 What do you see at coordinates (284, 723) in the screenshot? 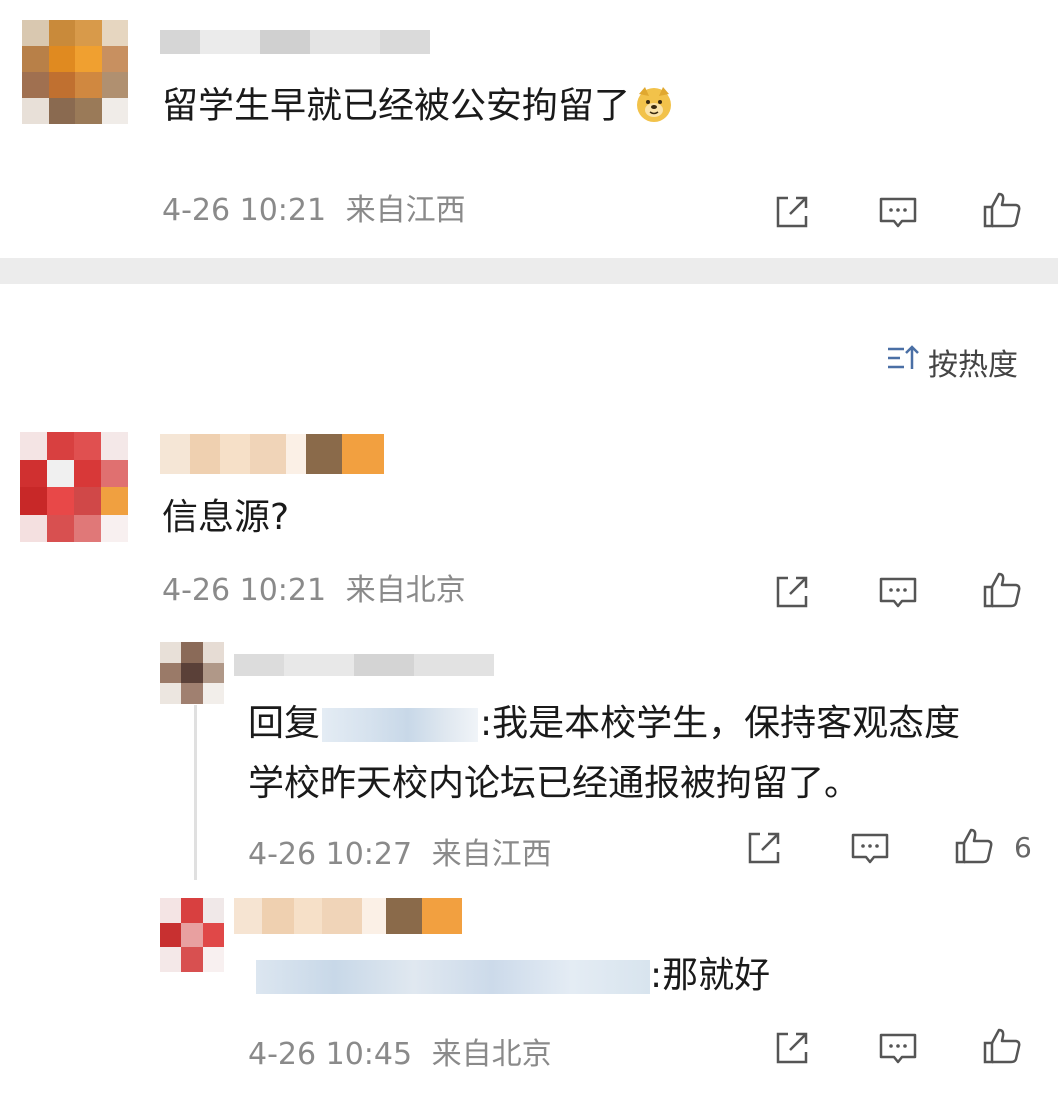
I see `reply-prefix: 回复` at bounding box center [284, 723].